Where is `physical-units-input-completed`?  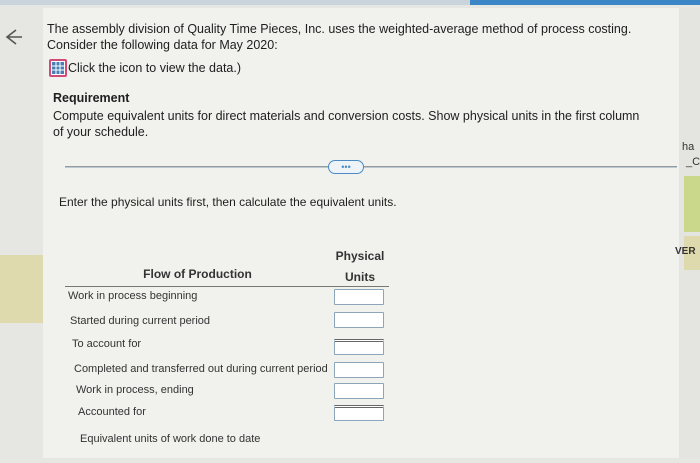
physical-units-input-completed is located at coordinates (359, 370).